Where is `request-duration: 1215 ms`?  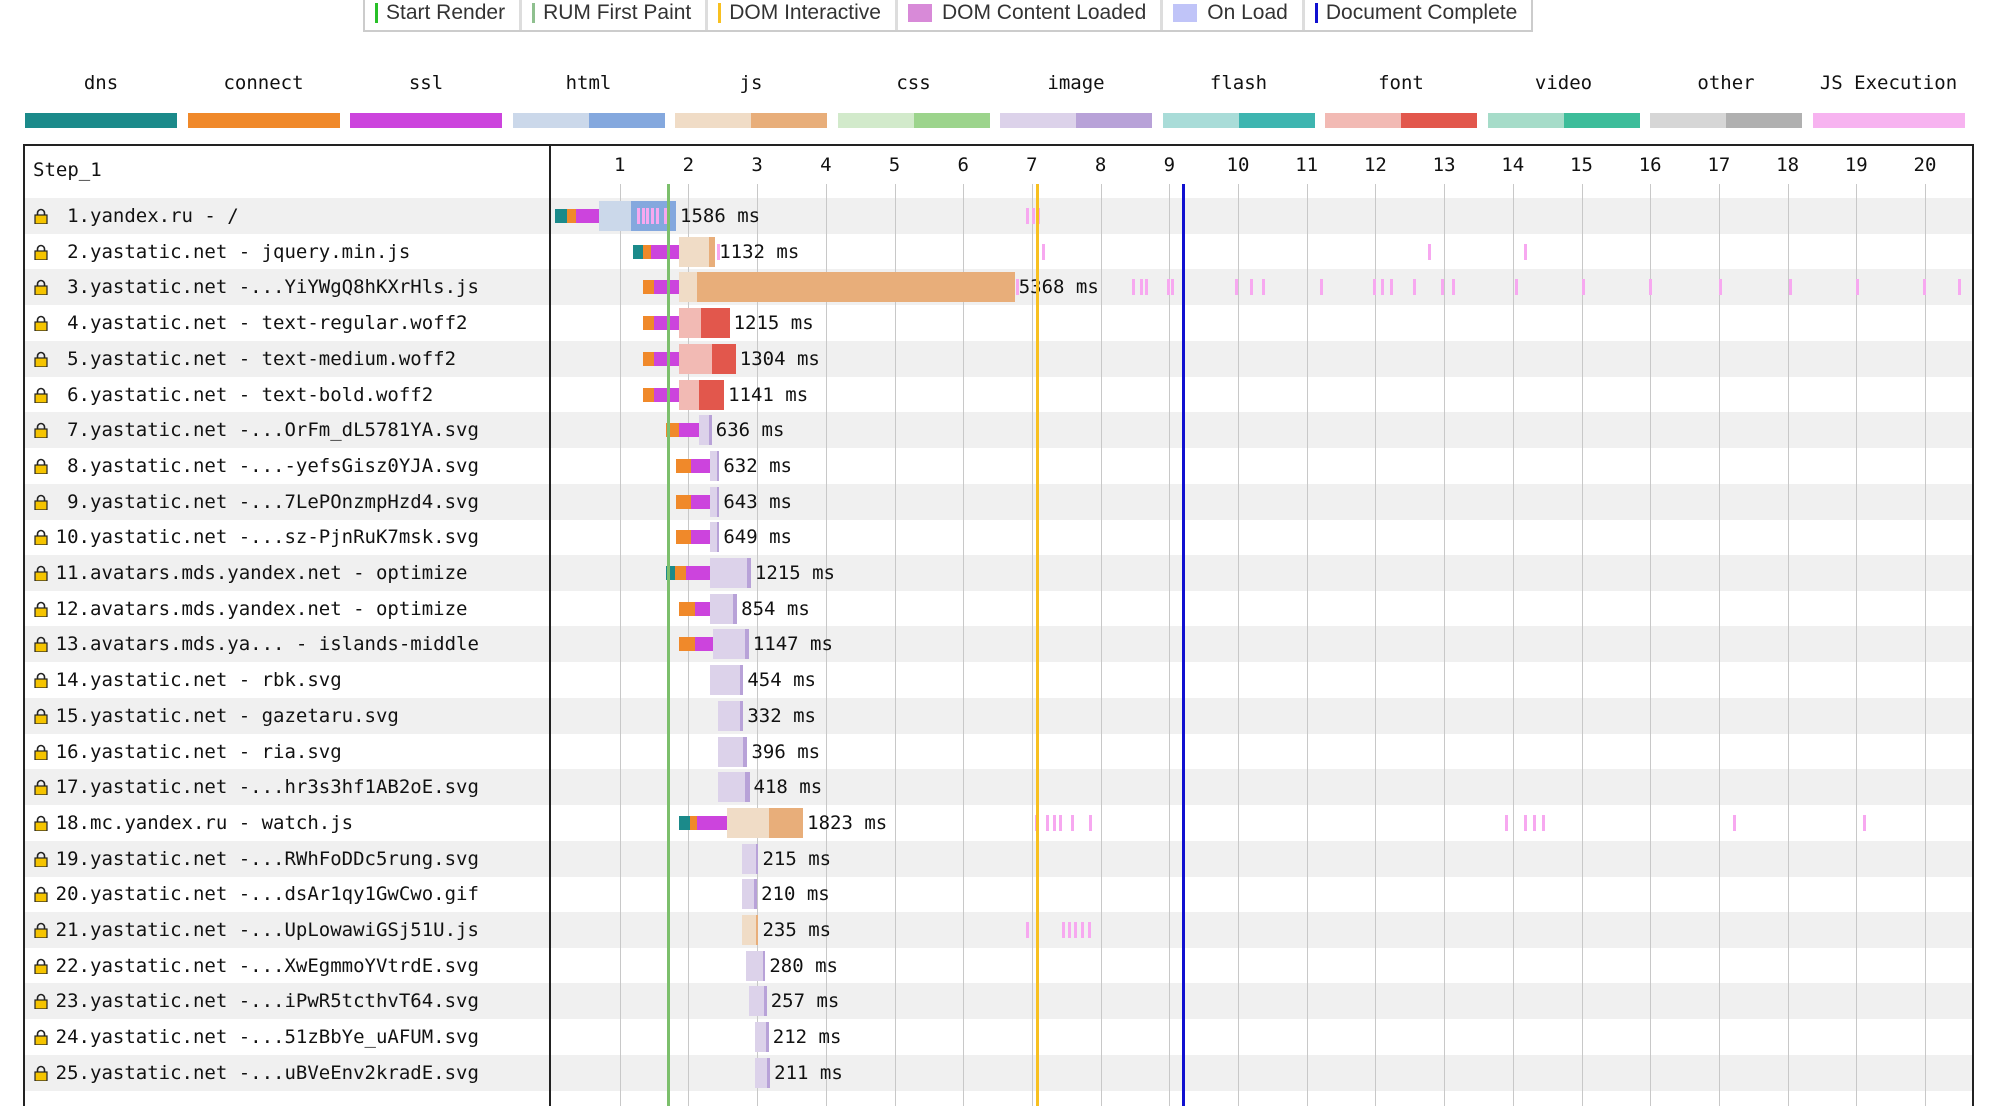
request-duration: 1215 ms is located at coordinates (794, 573).